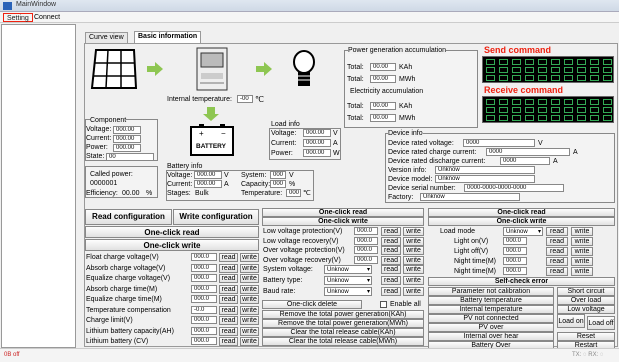  Describe the element at coordinates (12, 355) in the screenshot. I see `status-left-text: 0B off` at that location.